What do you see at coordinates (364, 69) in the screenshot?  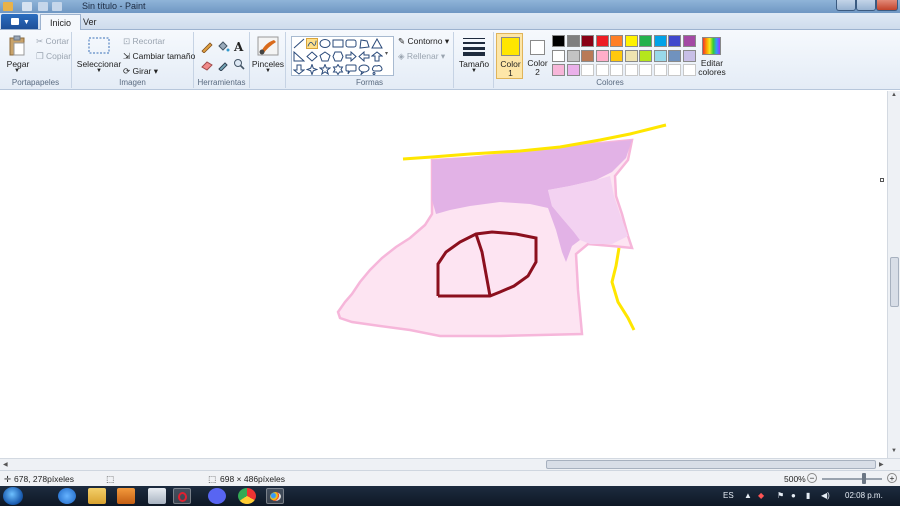 I see `oval-callout-shape-icon` at bounding box center [364, 69].